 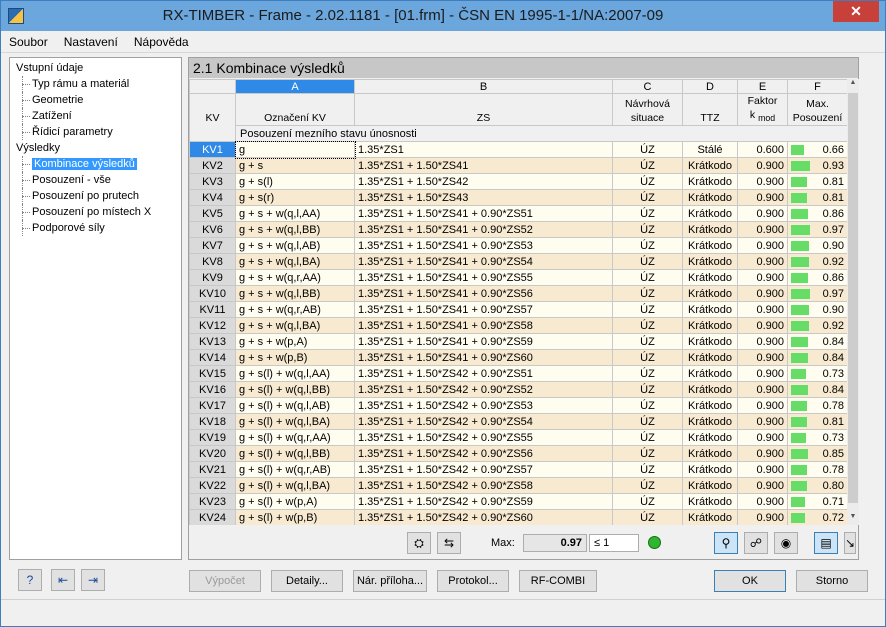 I want to click on scroll-thumb, so click(x=853, y=298).